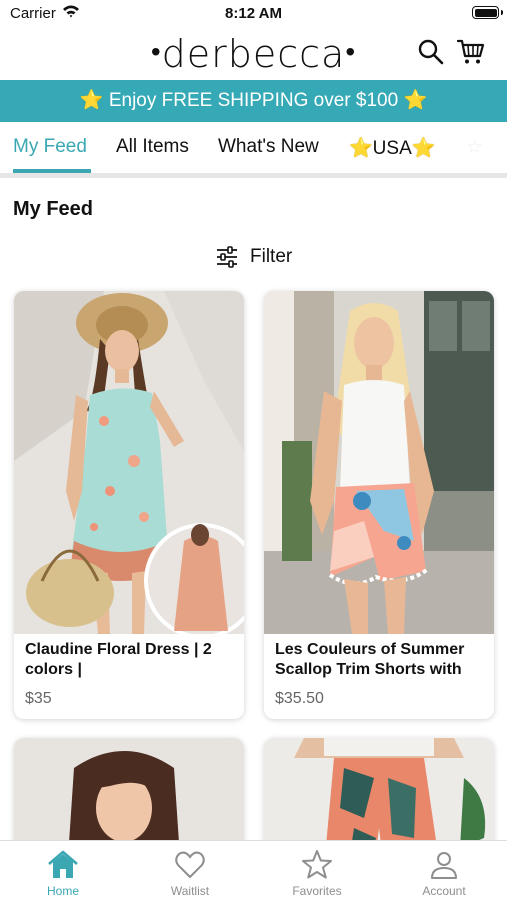  I want to click on sliders-icon, so click(227, 257).